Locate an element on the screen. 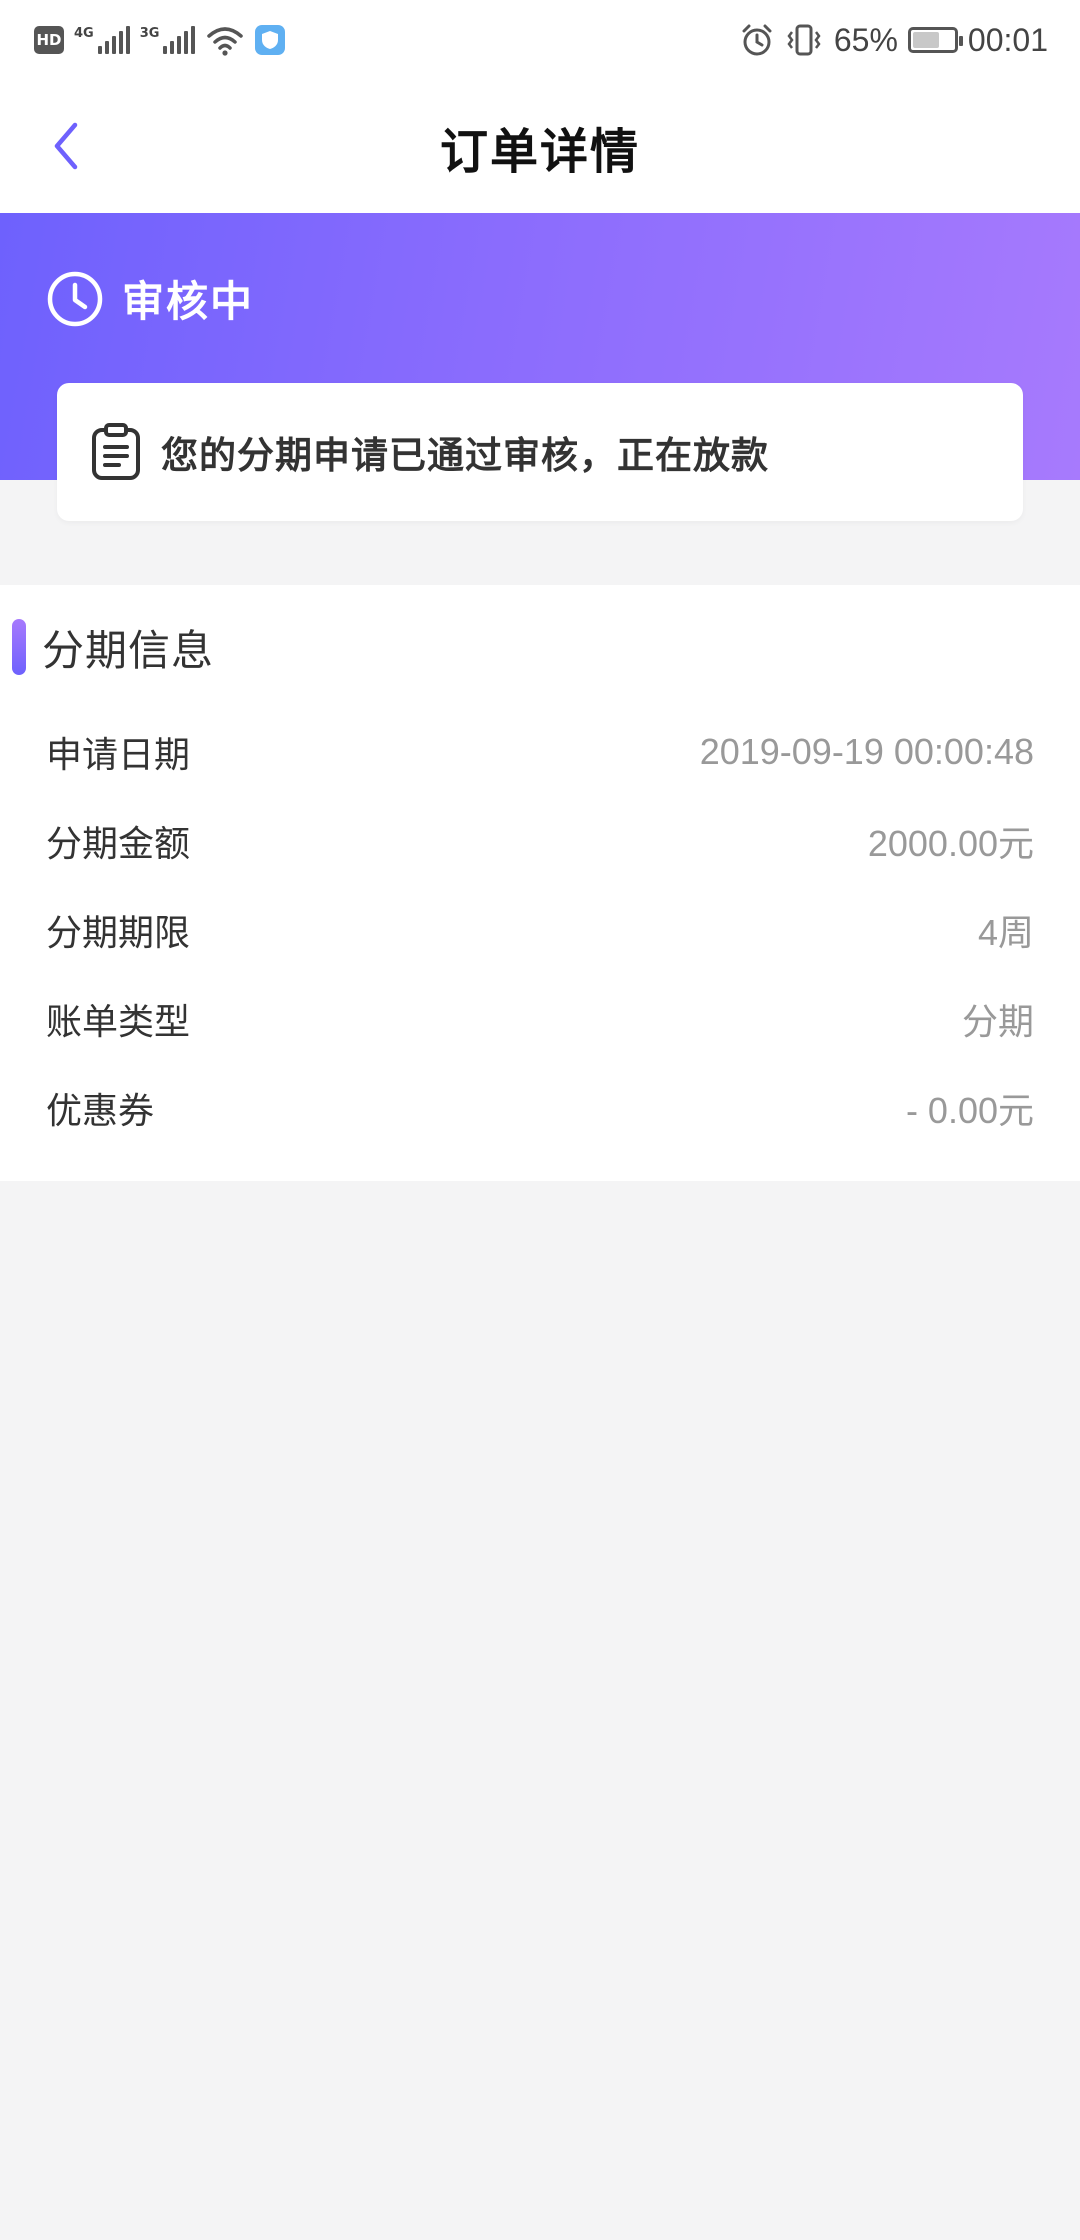 The height and width of the screenshot is (2240, 1080). wifi-icon is located at coordinates (225, 41).